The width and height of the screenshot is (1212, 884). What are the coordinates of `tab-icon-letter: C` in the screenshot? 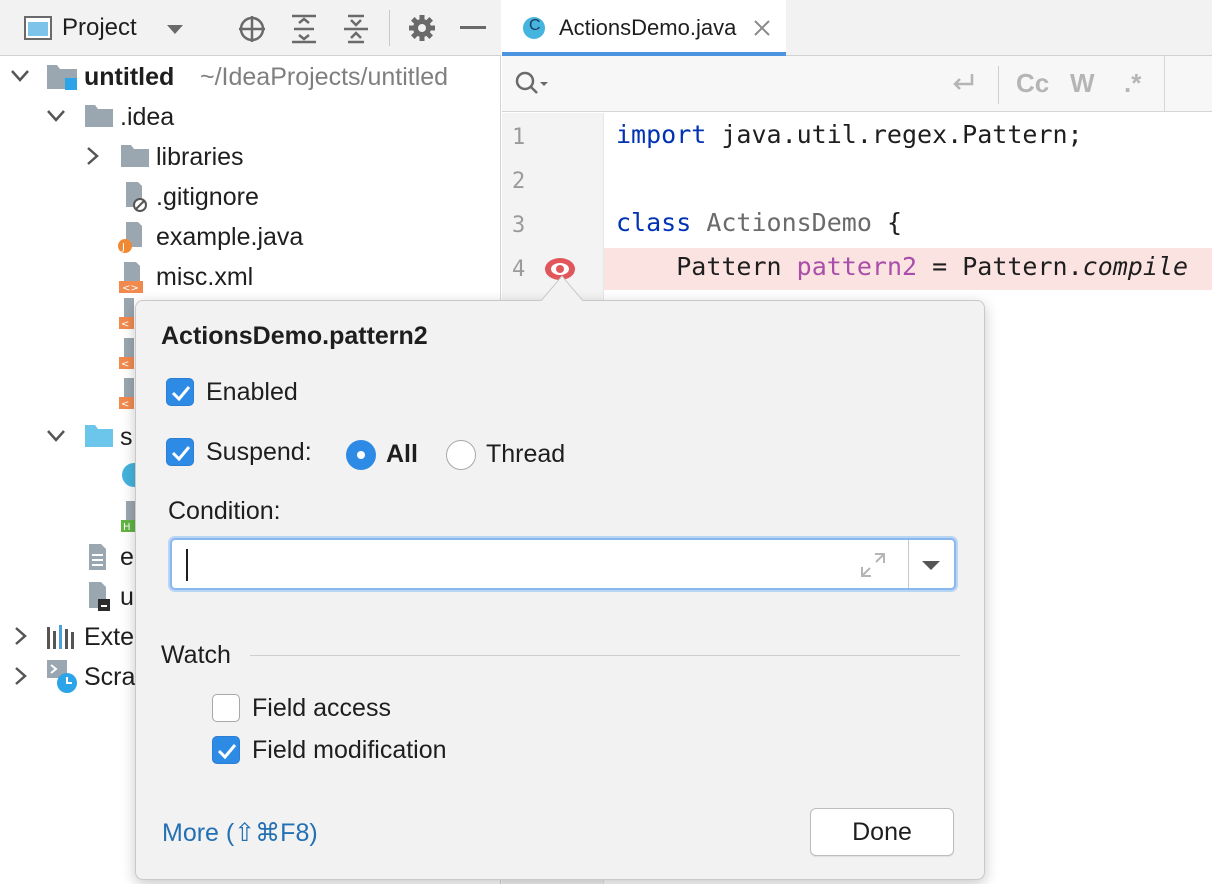 It's located at (535, 26).